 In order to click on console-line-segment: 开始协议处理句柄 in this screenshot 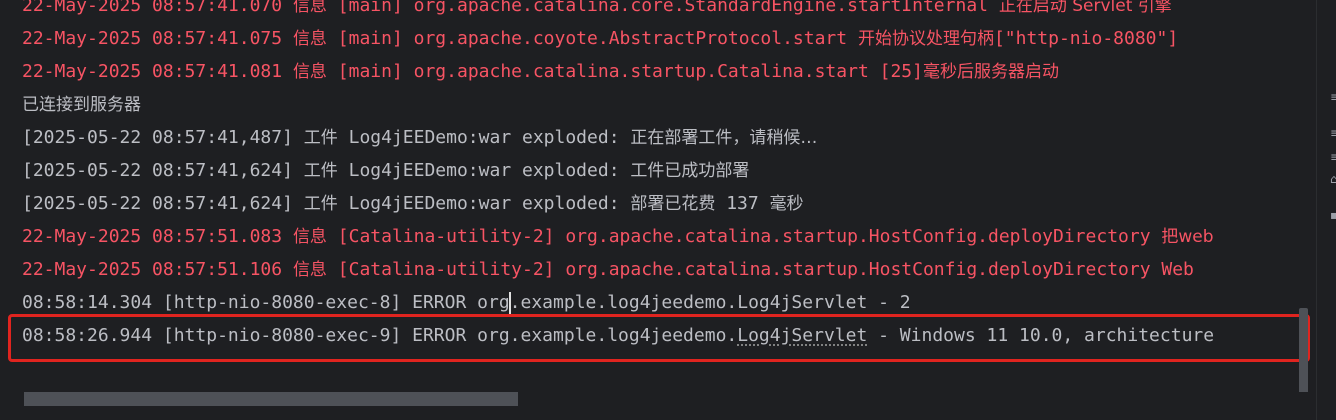, I will do `click(925, 39)`.